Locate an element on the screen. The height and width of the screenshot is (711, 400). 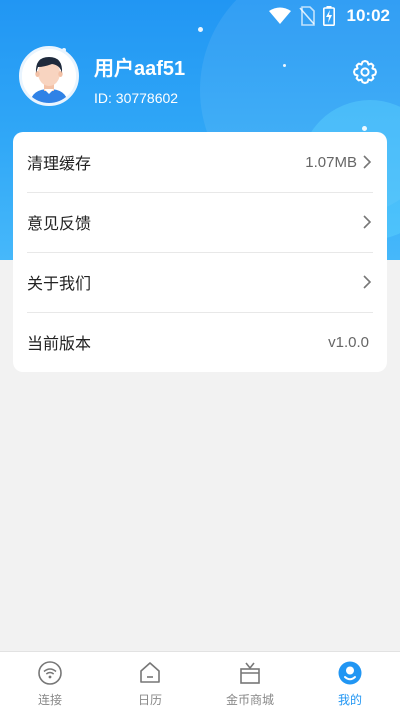
gear-icon is located at coordinates (365, 72).